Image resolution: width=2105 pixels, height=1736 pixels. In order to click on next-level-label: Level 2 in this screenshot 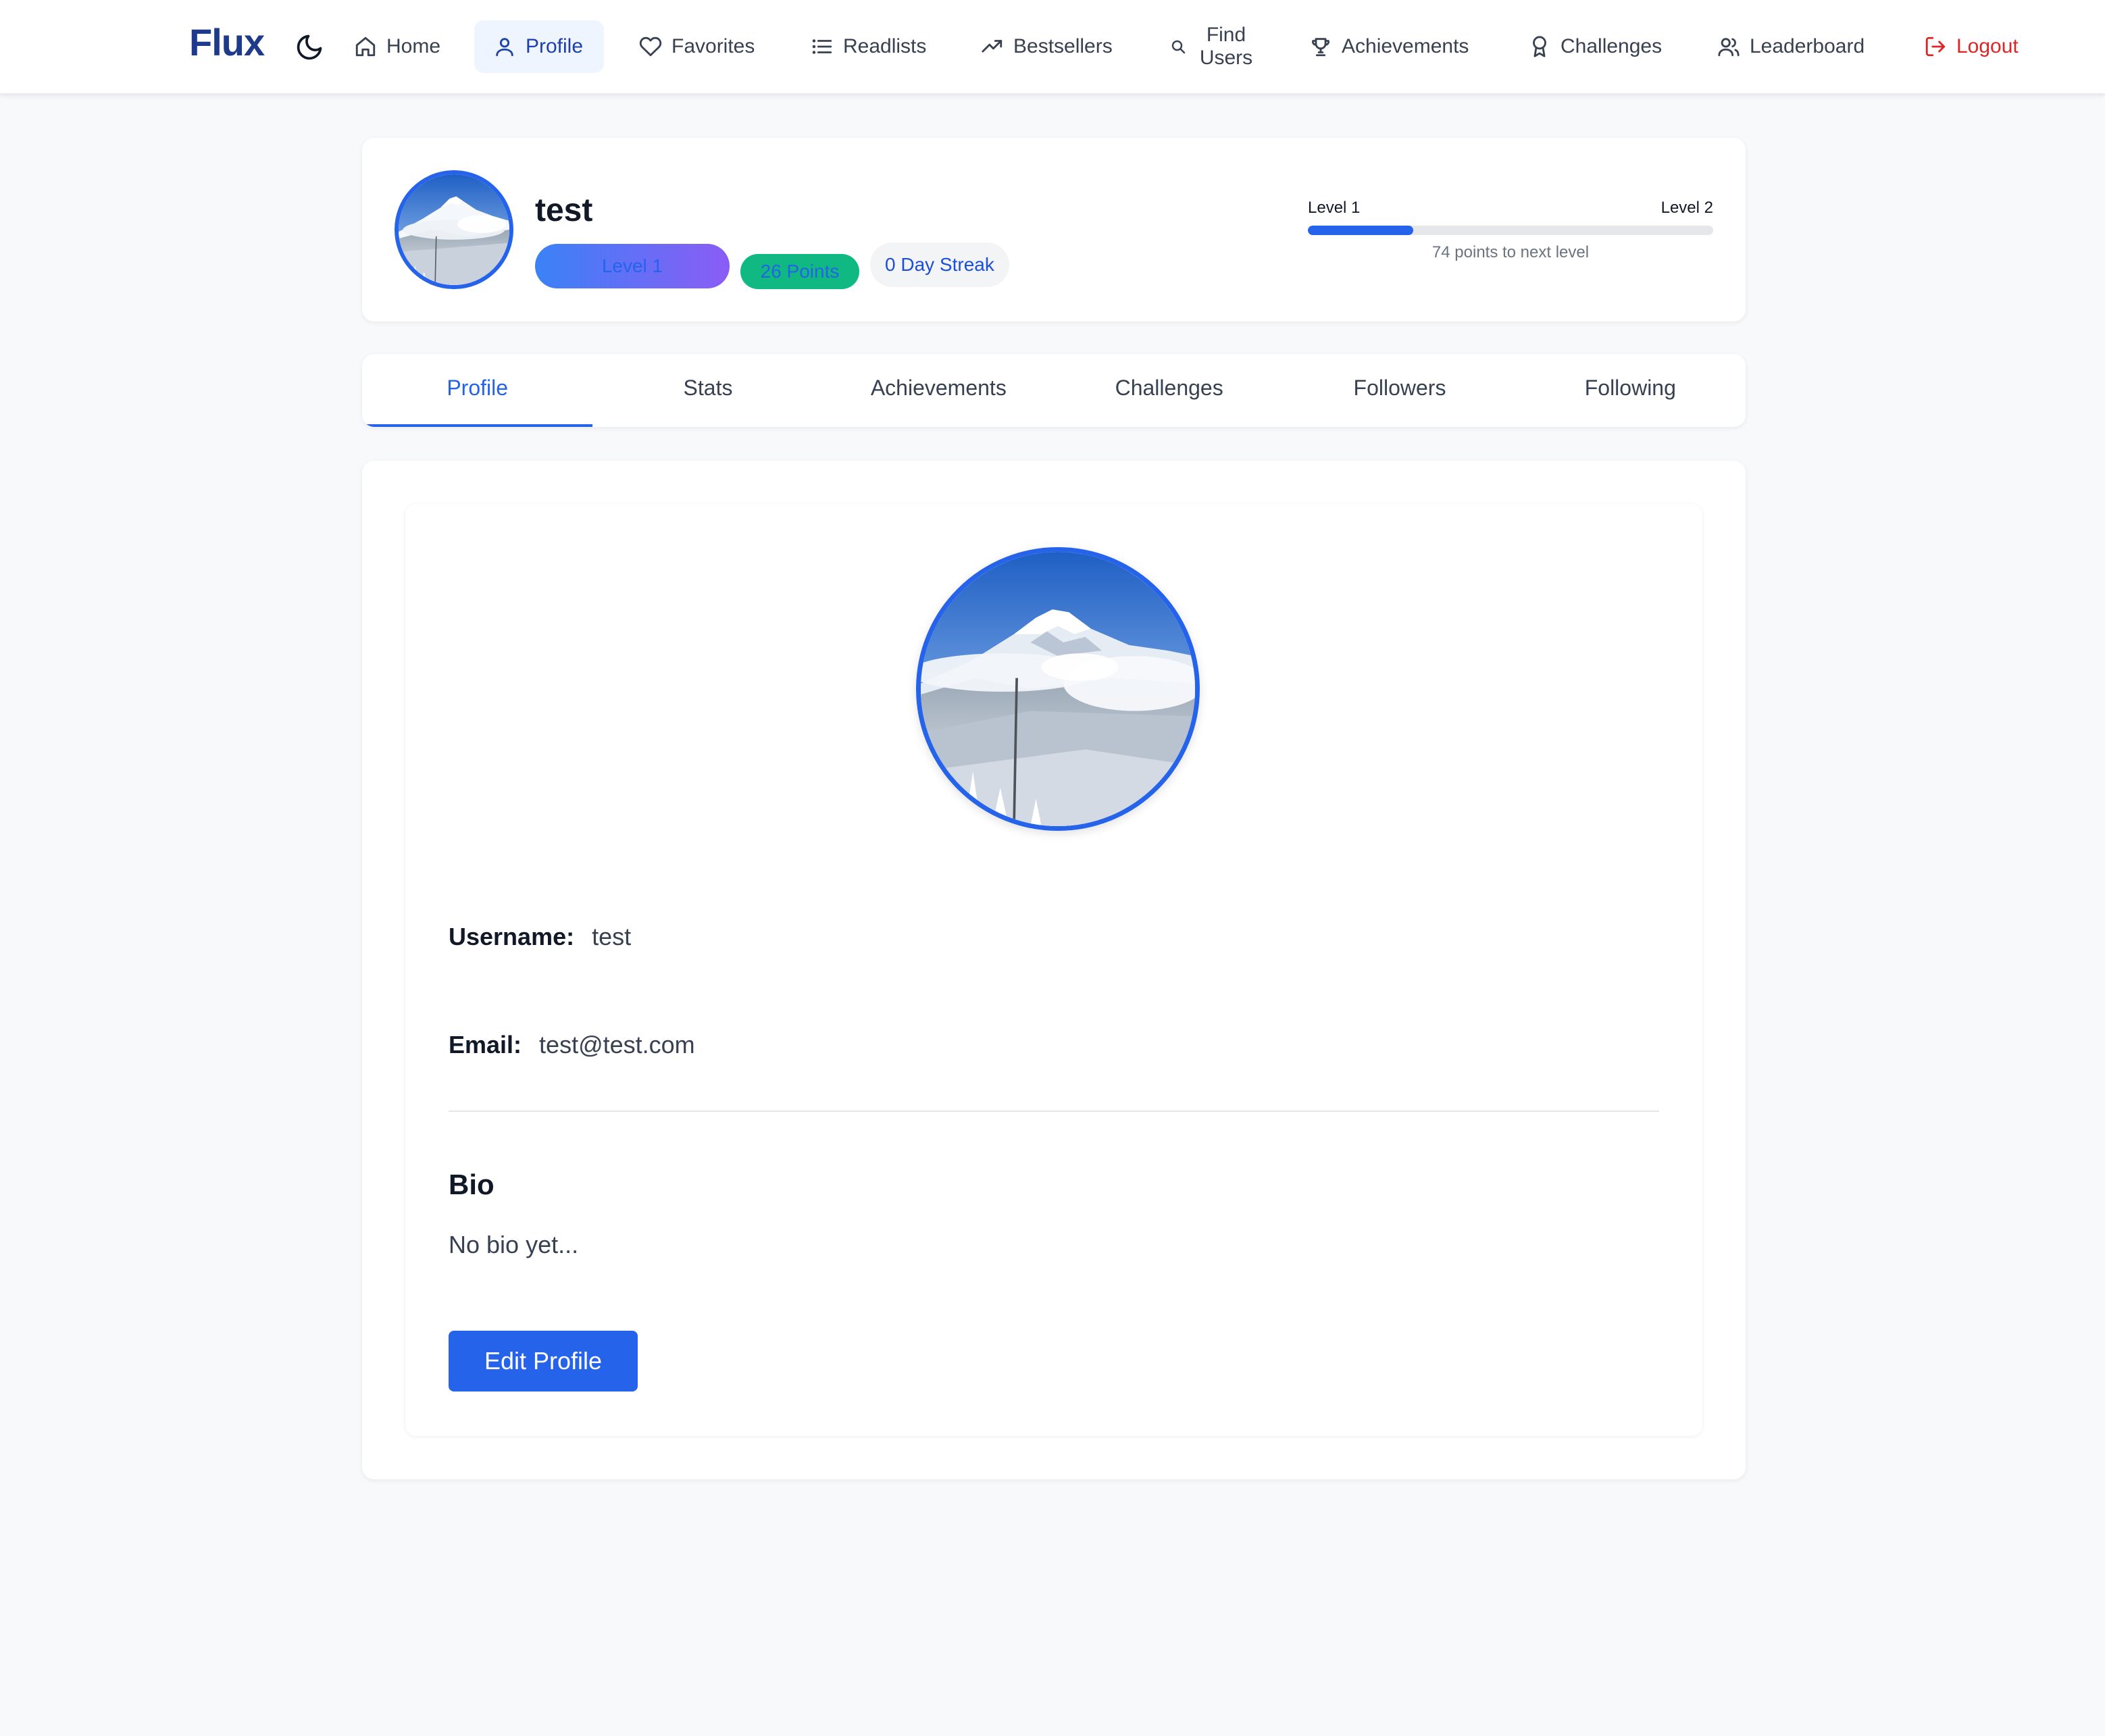, I will do `click(1686, 208)`.